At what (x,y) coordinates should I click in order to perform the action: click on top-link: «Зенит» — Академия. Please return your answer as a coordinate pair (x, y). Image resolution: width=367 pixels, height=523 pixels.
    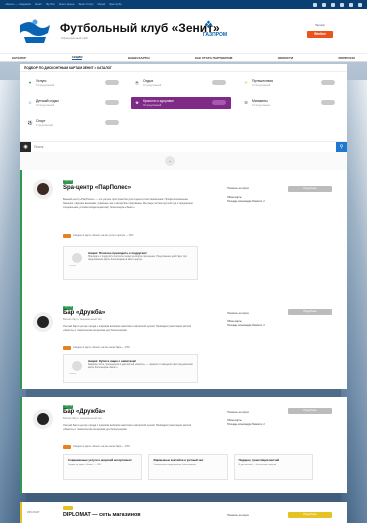
    Looking at the image, I should click on (18, 4).